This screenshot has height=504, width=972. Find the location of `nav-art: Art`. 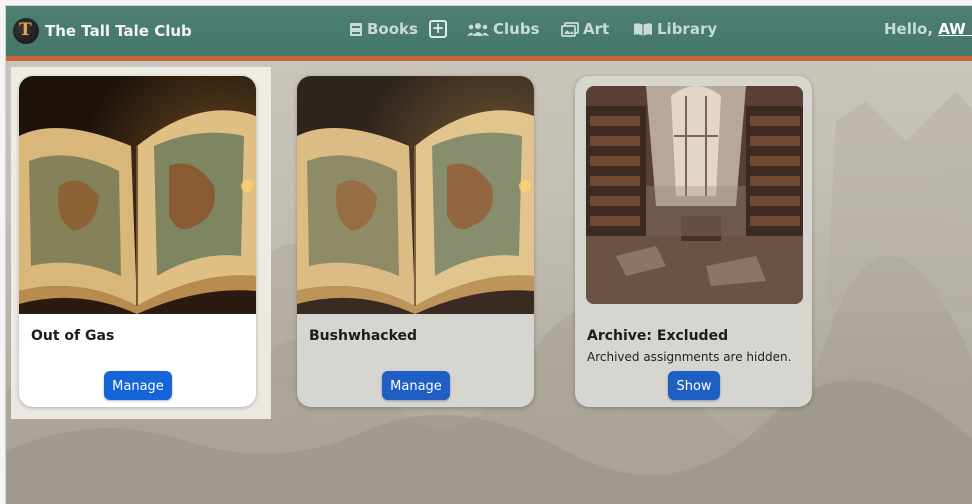

nav-art: Art is located at coordinates (585, 29).